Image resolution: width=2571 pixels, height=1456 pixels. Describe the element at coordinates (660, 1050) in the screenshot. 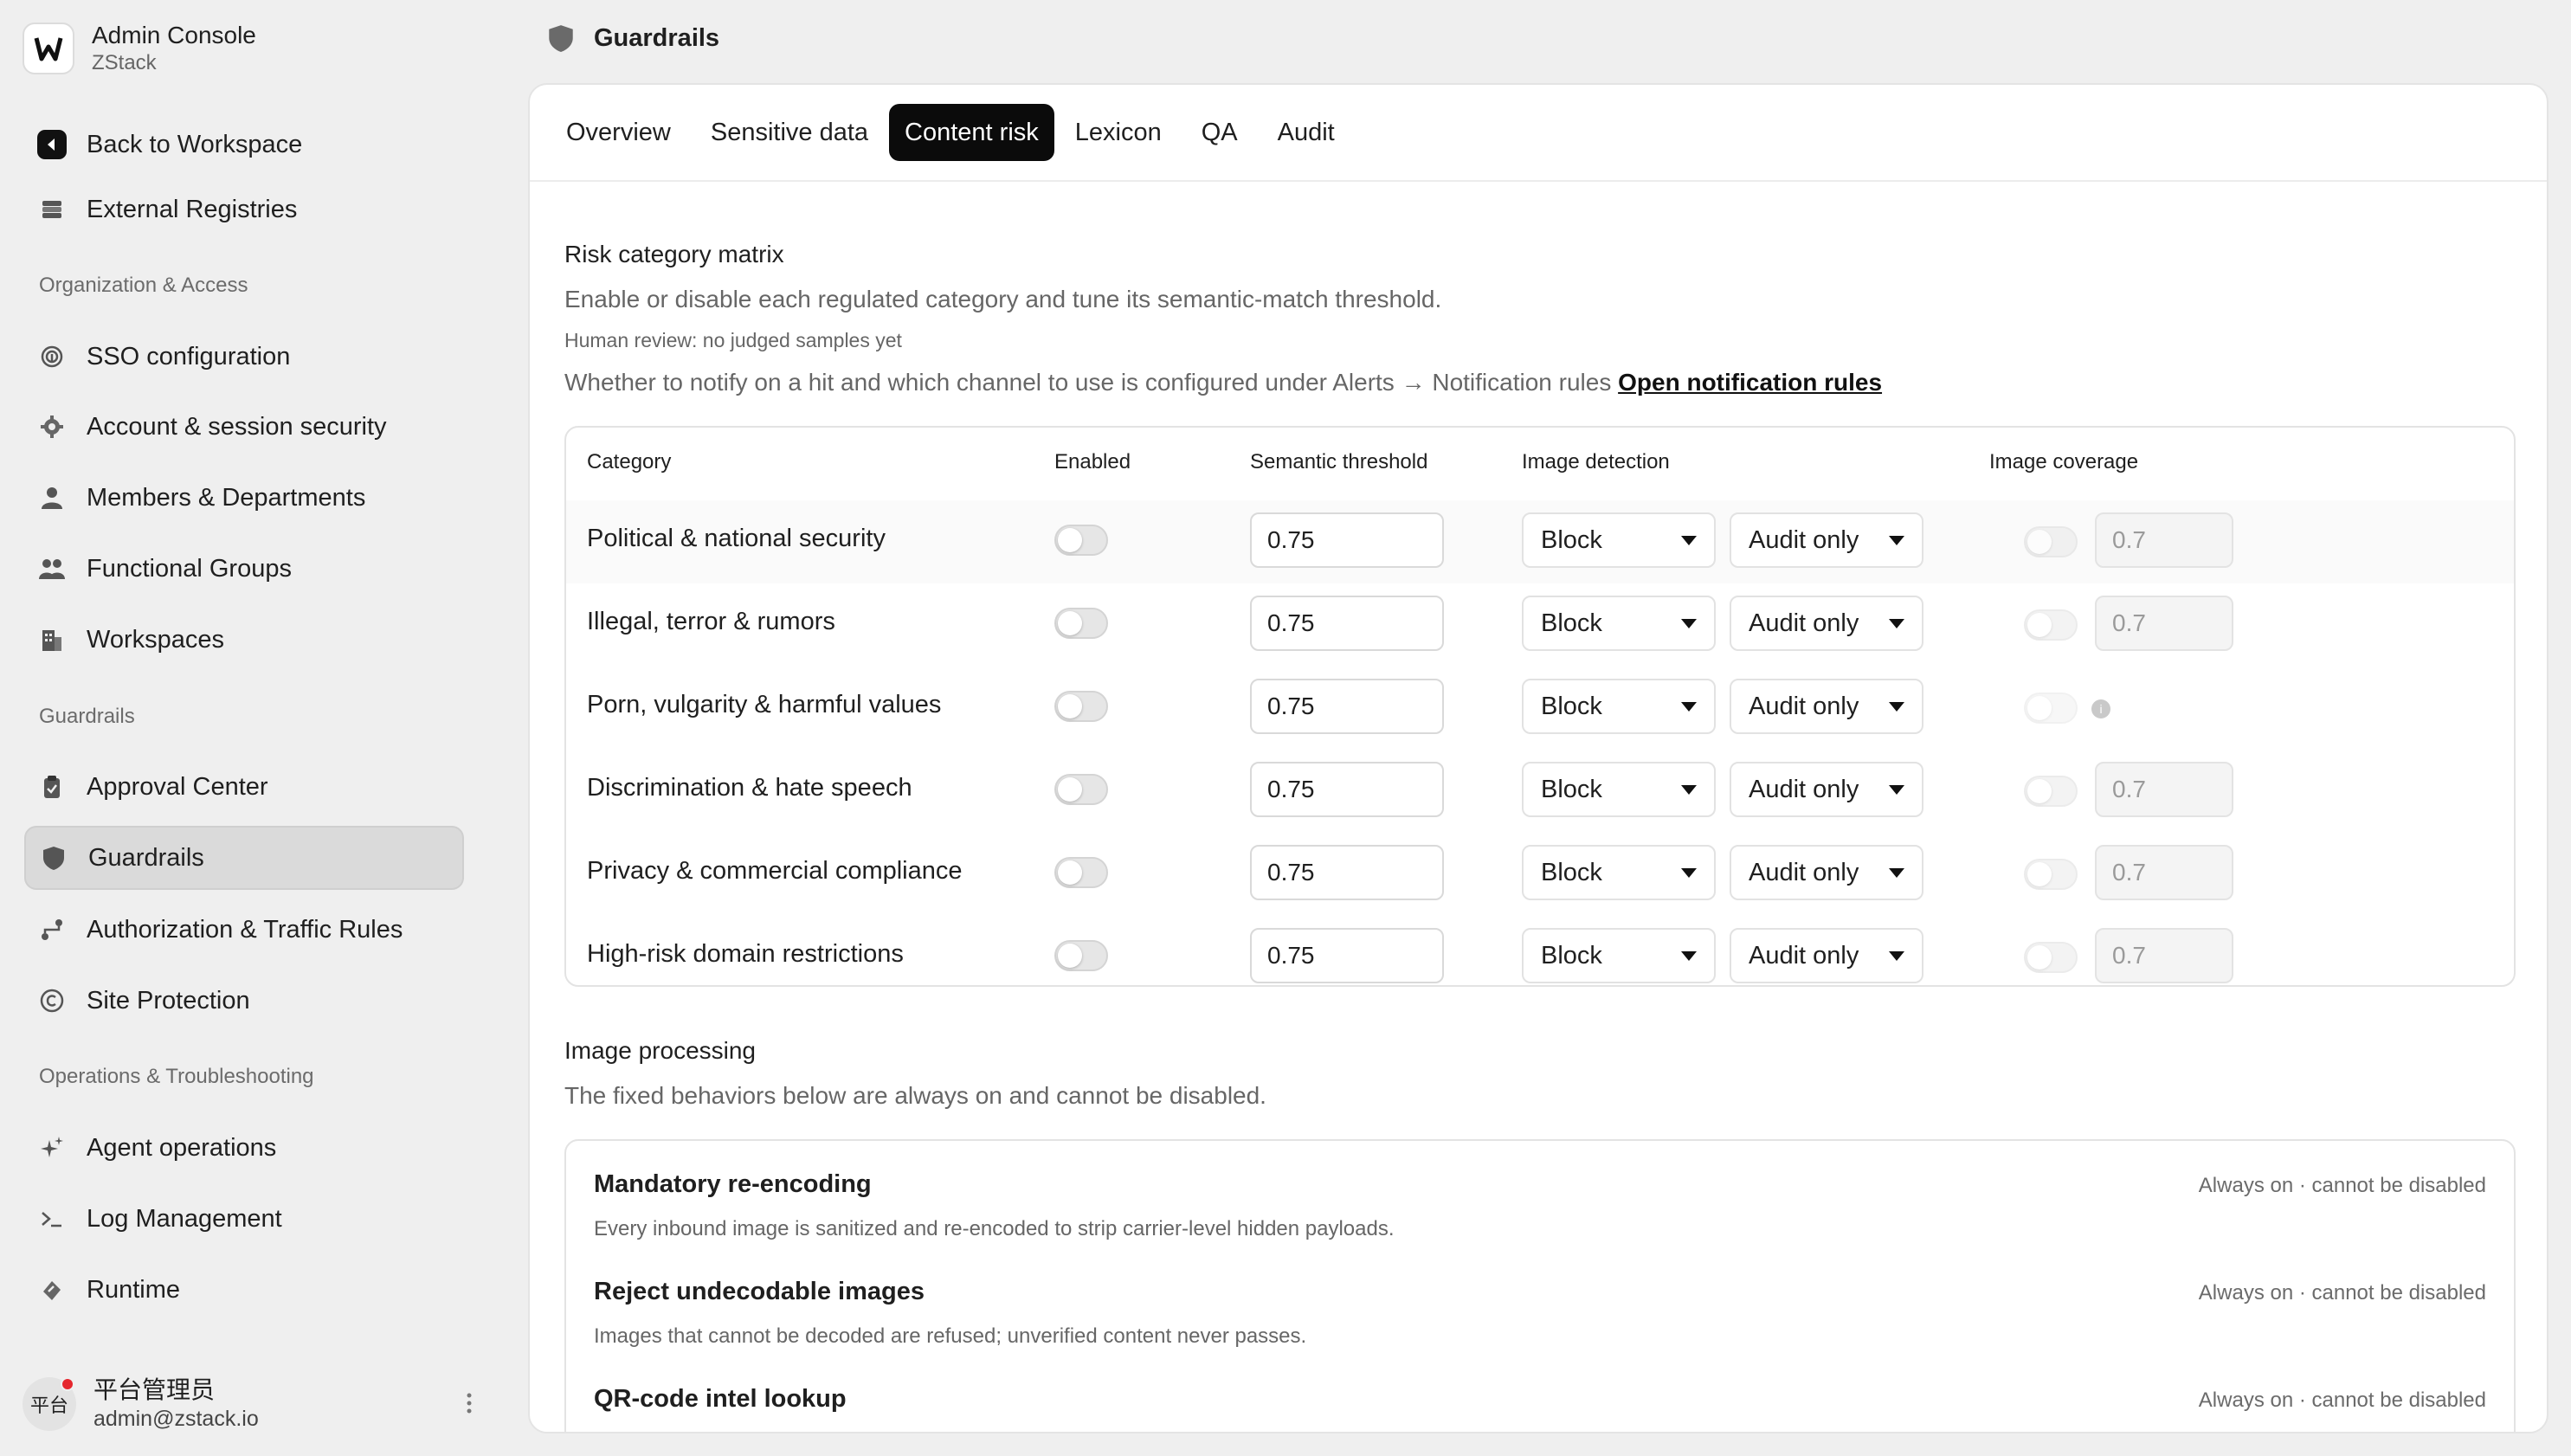

I see `section-title: Image processing` at that location.